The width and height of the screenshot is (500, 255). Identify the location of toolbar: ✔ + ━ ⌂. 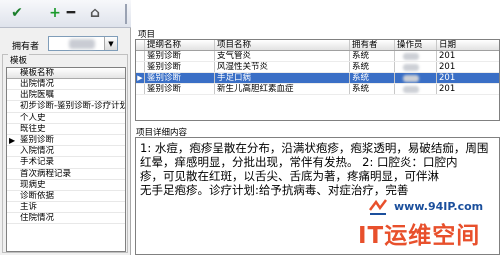
(65, 14).